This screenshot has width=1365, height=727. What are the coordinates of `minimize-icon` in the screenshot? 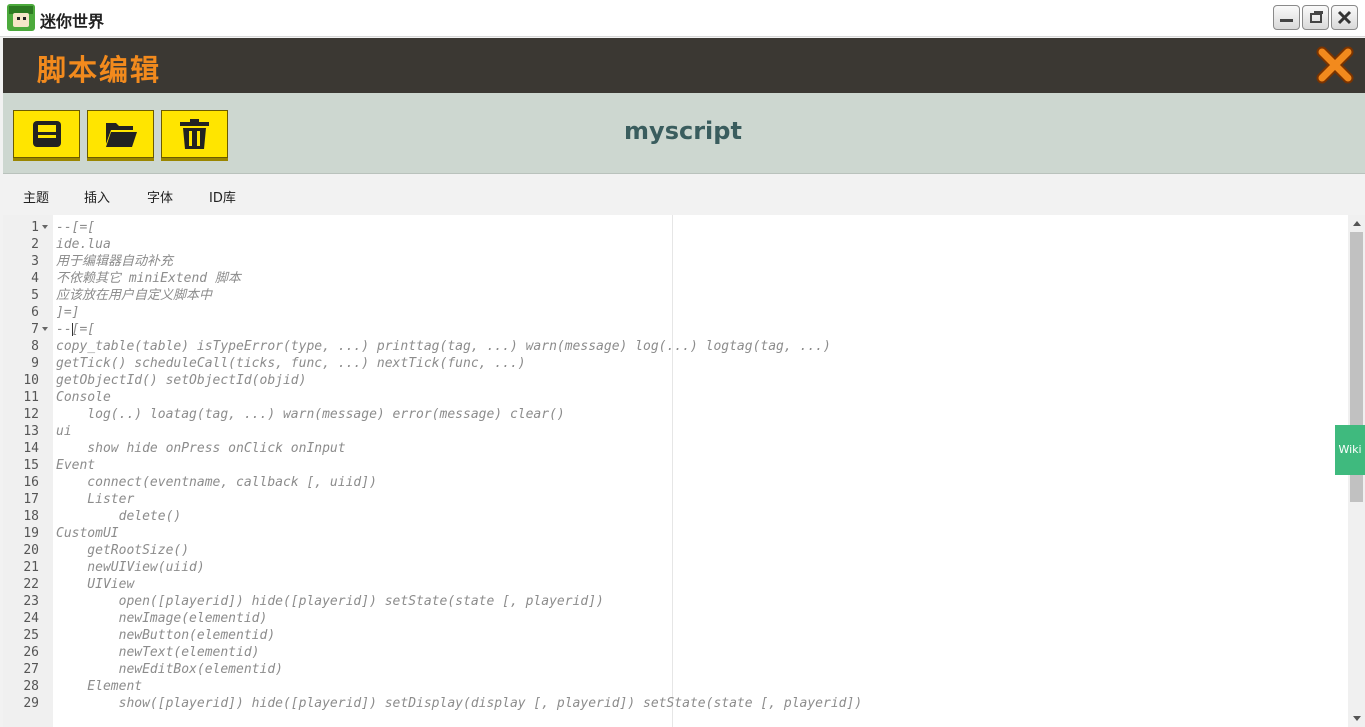 It's located at (1286, 20).